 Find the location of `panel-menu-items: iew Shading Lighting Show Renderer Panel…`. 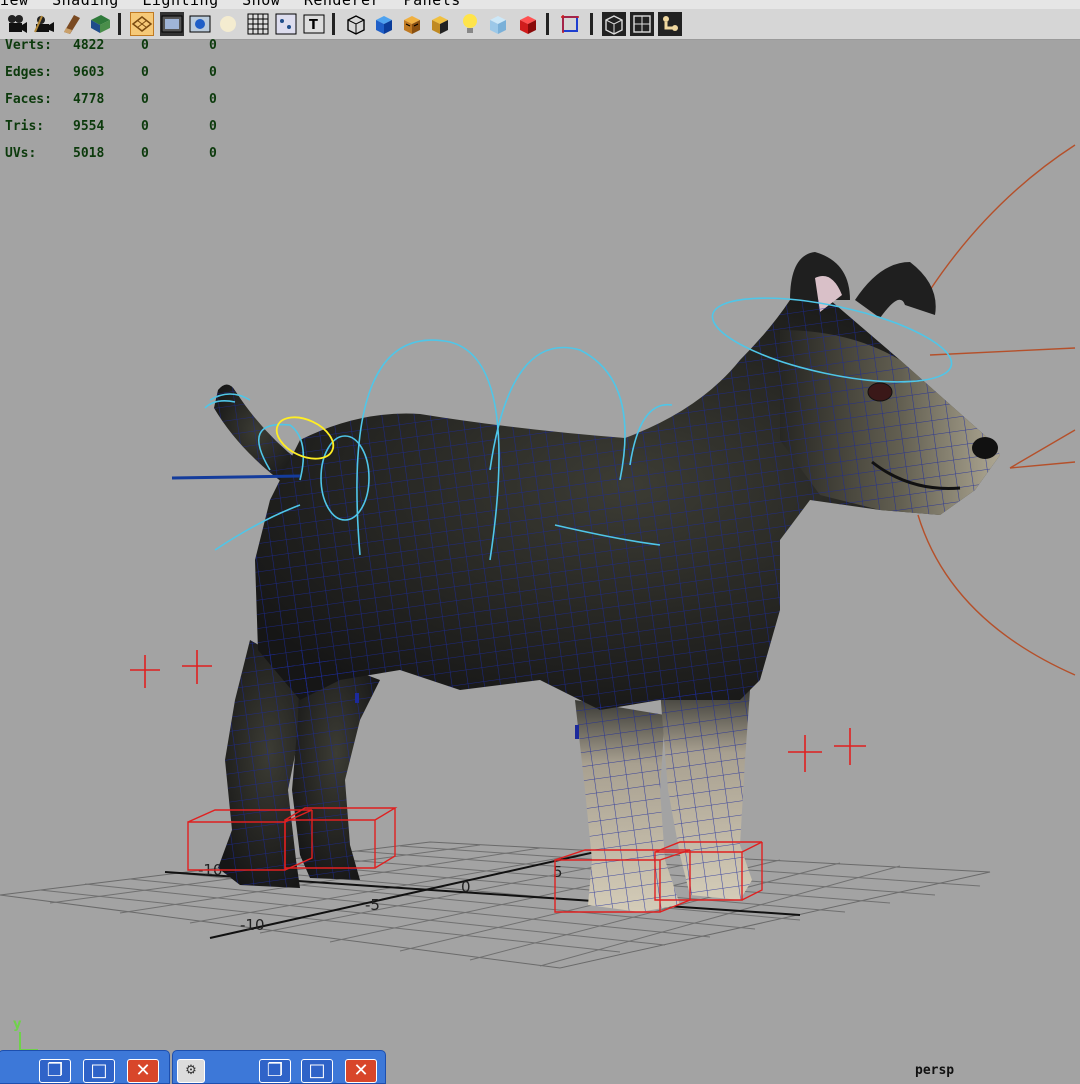

panel-menu-items: iew Shading Lighting Show Renderer Panel… is located at coordinates (237, 4).